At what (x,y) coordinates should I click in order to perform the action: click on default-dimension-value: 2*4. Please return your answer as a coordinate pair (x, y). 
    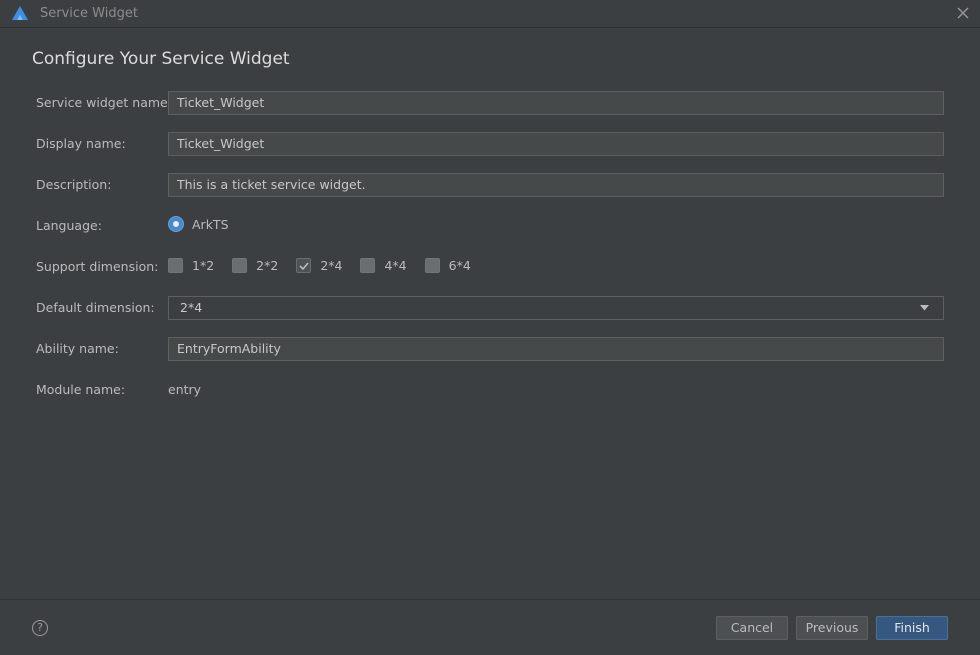
    Looking at the image, I should click on (191, 307).